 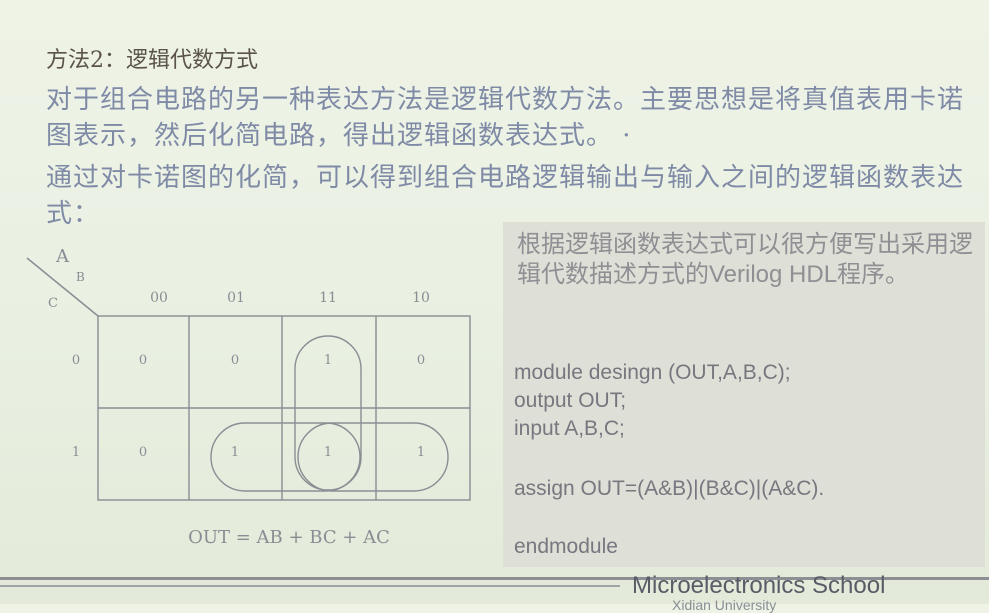 What do you see at coordinates (76, 452) in the screenshot?
I see `kmap-row-header: 1` at bounding box center [76, 452].